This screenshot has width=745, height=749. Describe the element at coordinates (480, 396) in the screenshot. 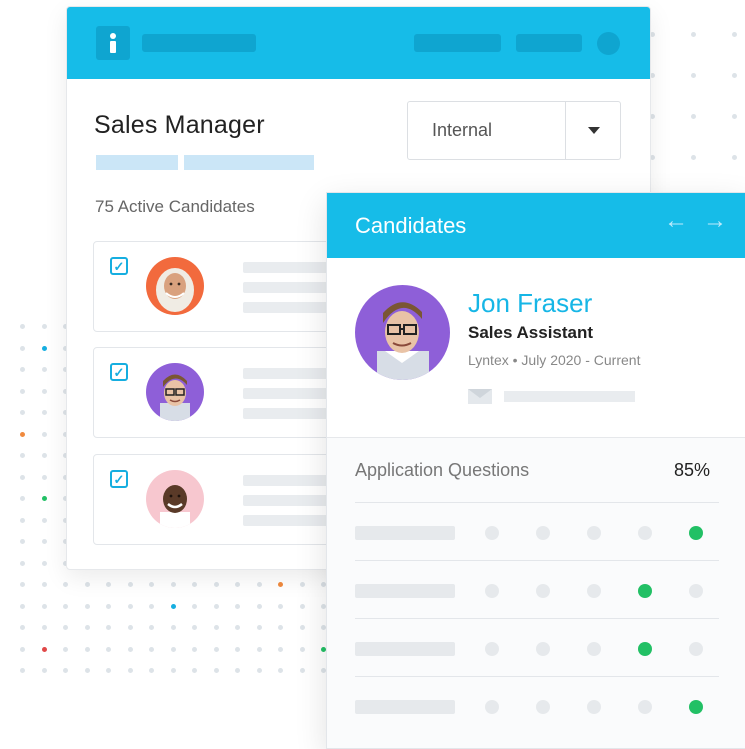

I see `mail-icon` at that location.